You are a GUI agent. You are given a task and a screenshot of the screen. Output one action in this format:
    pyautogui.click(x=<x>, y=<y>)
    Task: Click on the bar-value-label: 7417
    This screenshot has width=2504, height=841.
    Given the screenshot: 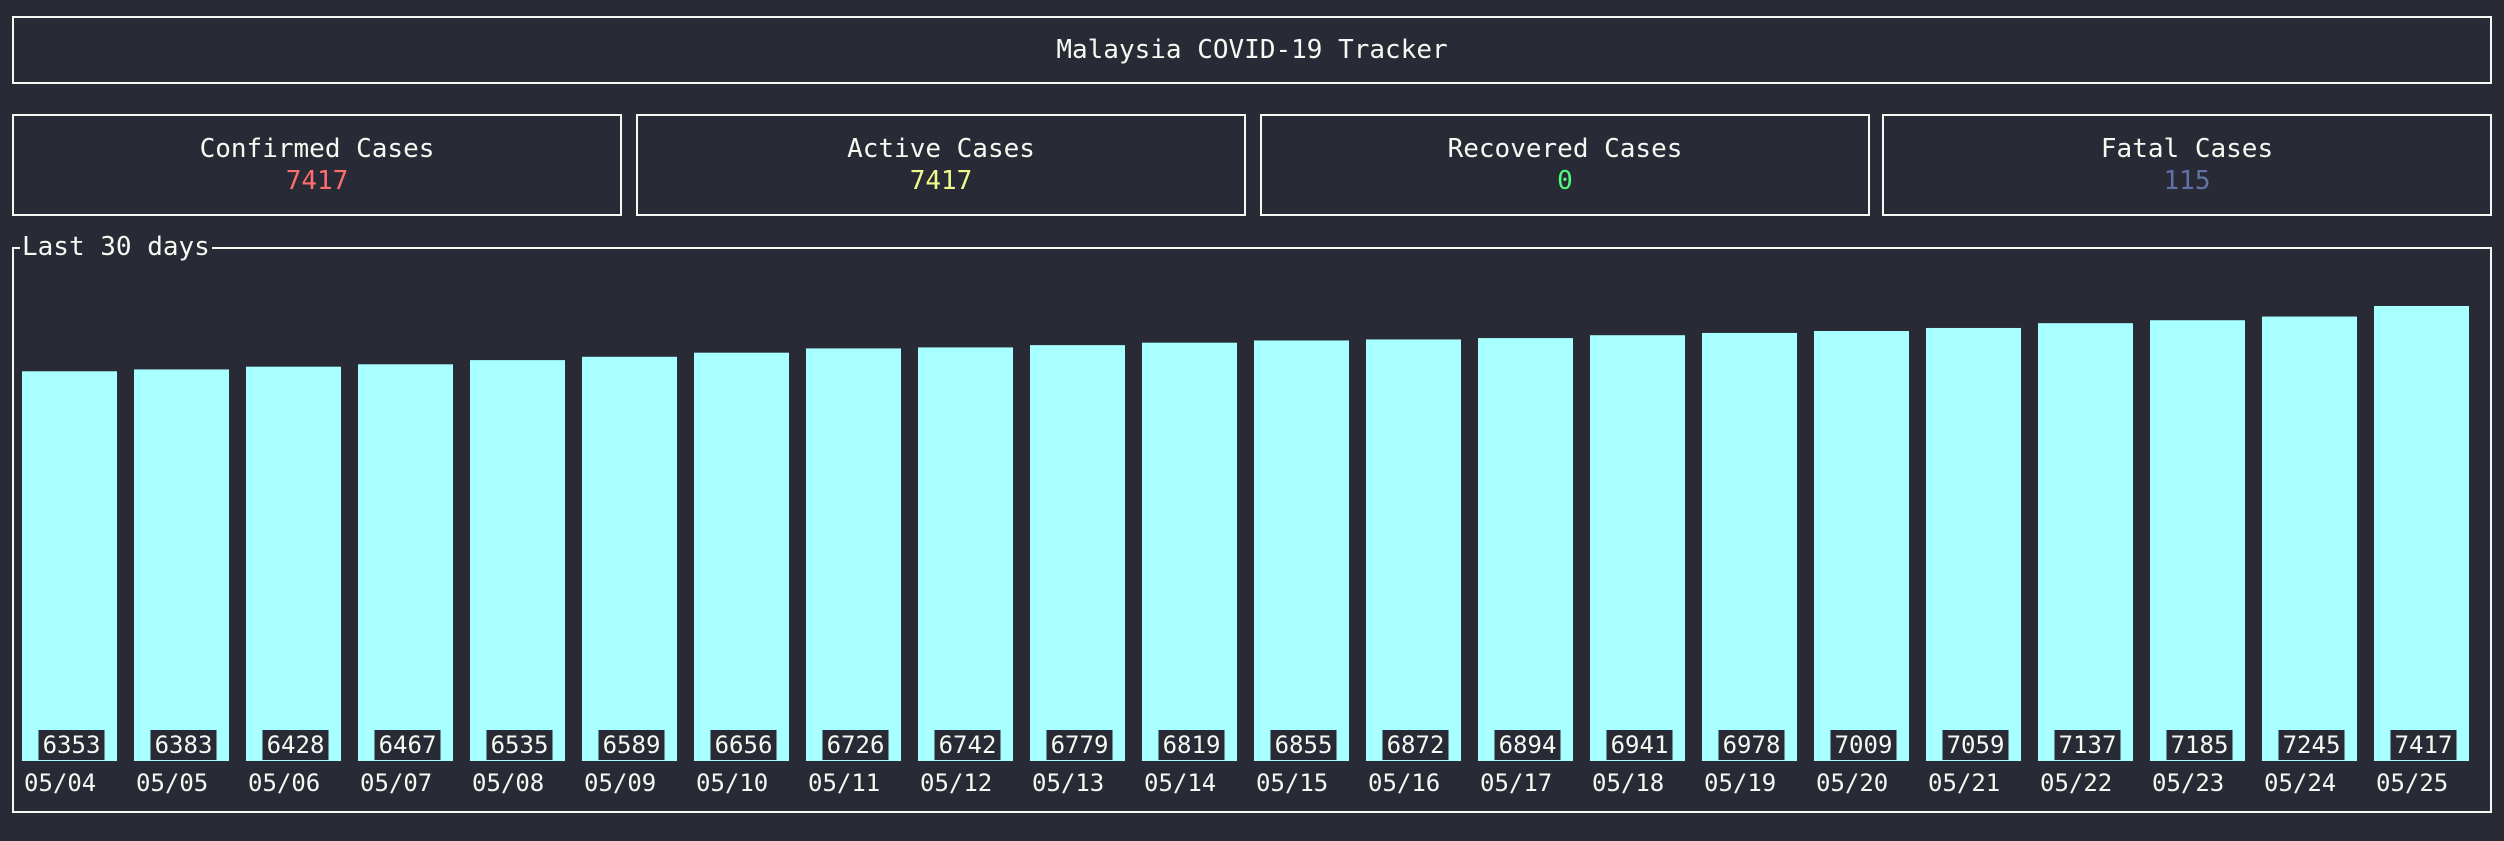 What is the action you would take?
    pyautogui.click(x=2424, y=745)
    